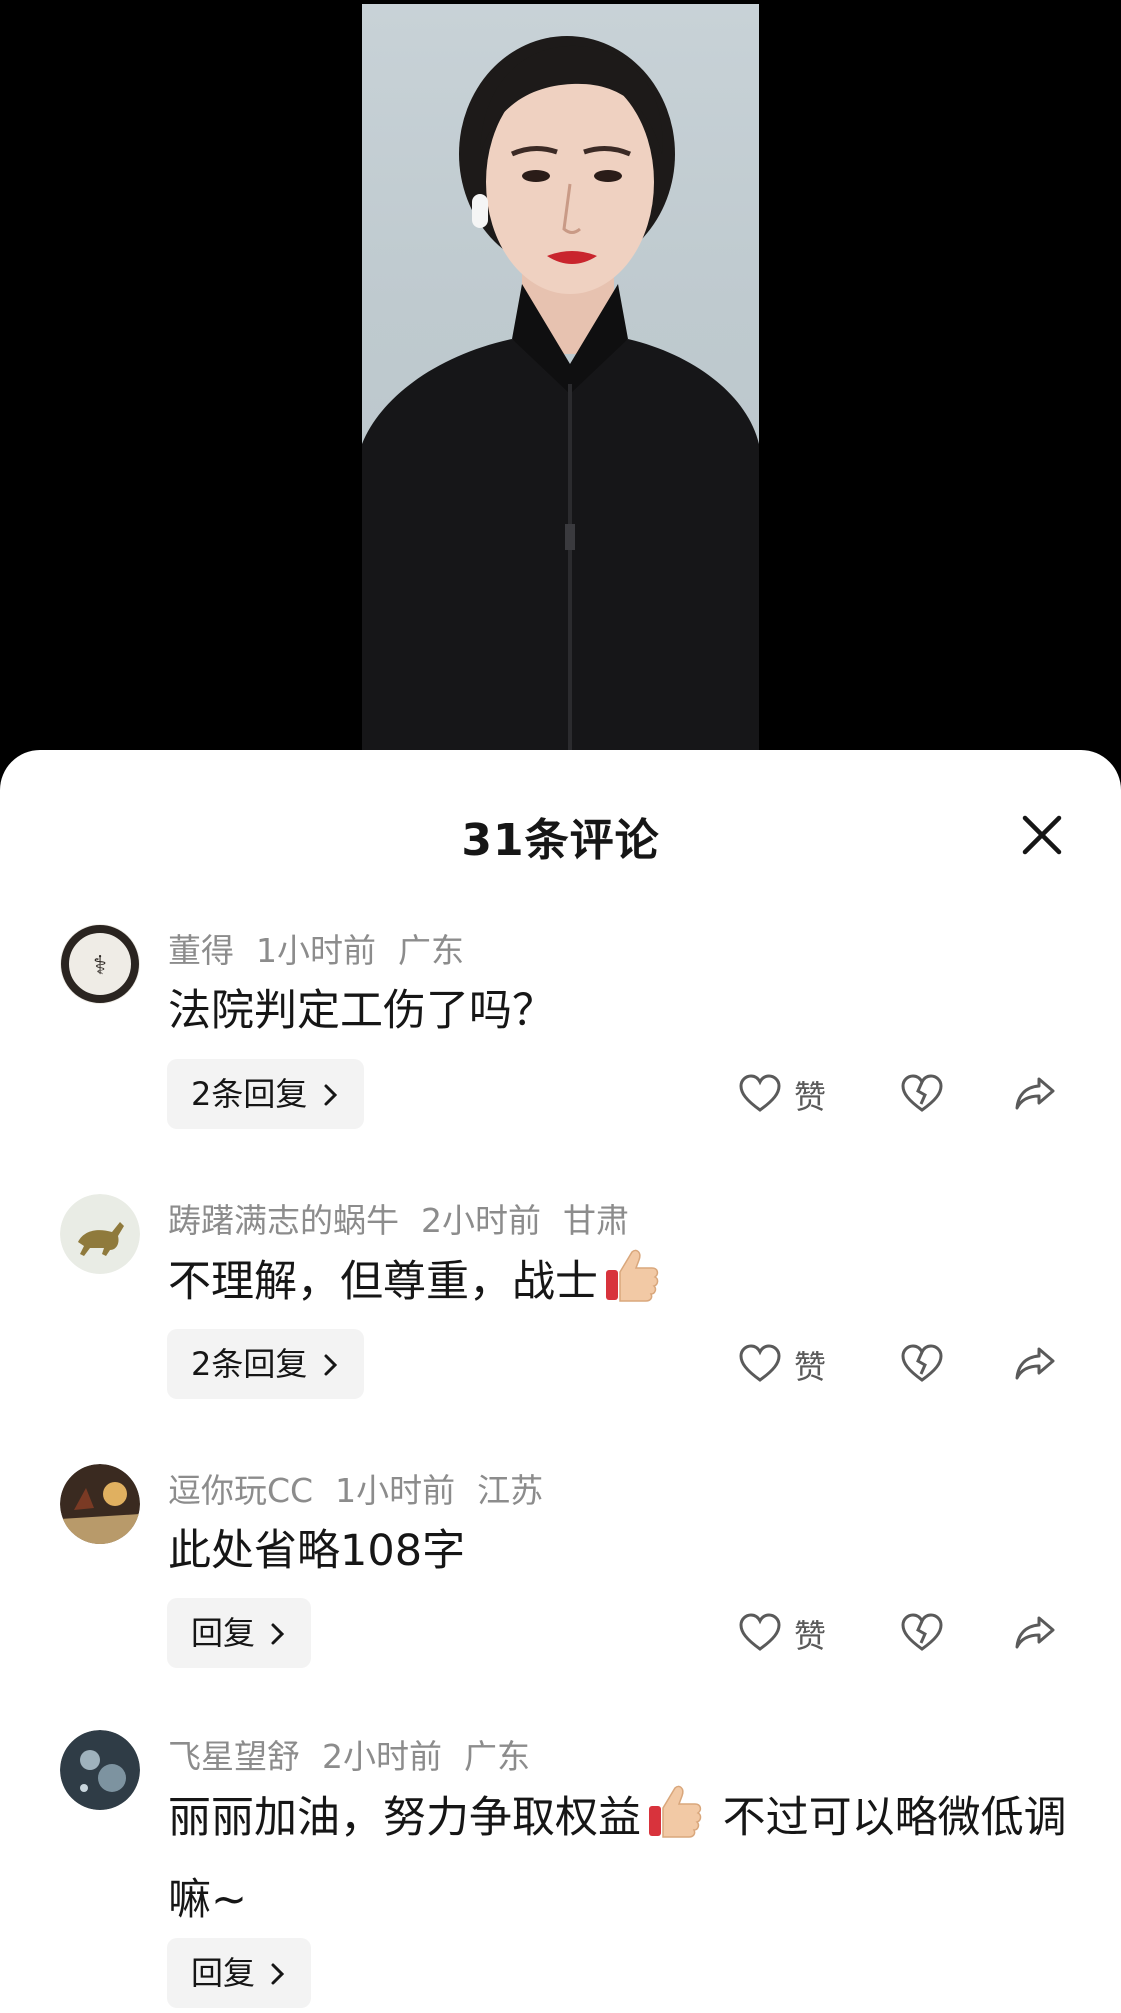 This screenshot has width=1121, height=2013. What do you see at coordinates (510, 1490) in the screenshot?
I see `region: 江苏` at bounding box center [510, 1490].